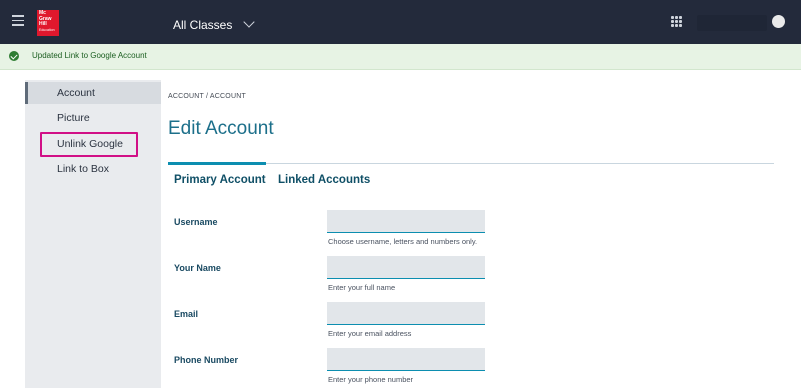  Describe the element at coordinates (93, 118) in the screenshot. I see `sidebar-item-picture: Picture` at that location.